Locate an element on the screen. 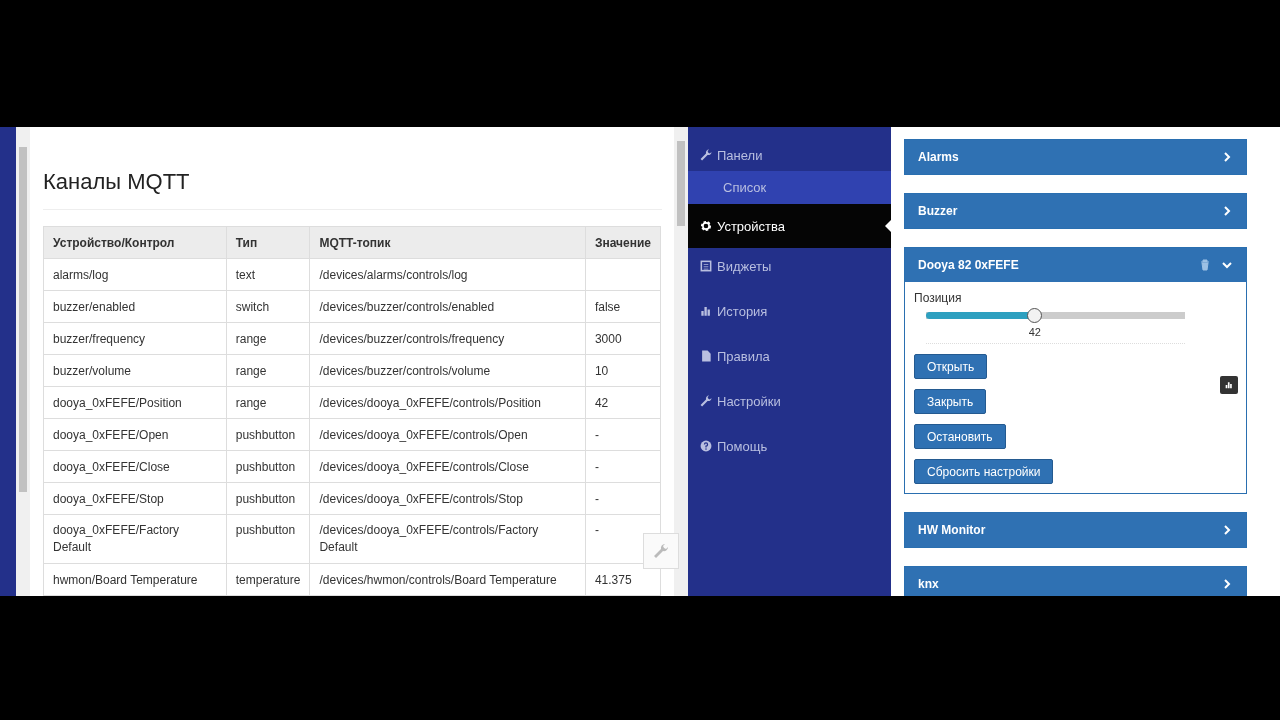 This screenshot has height=720, width=1280. nav-item: Помощь is located at coordinates (789, 446).